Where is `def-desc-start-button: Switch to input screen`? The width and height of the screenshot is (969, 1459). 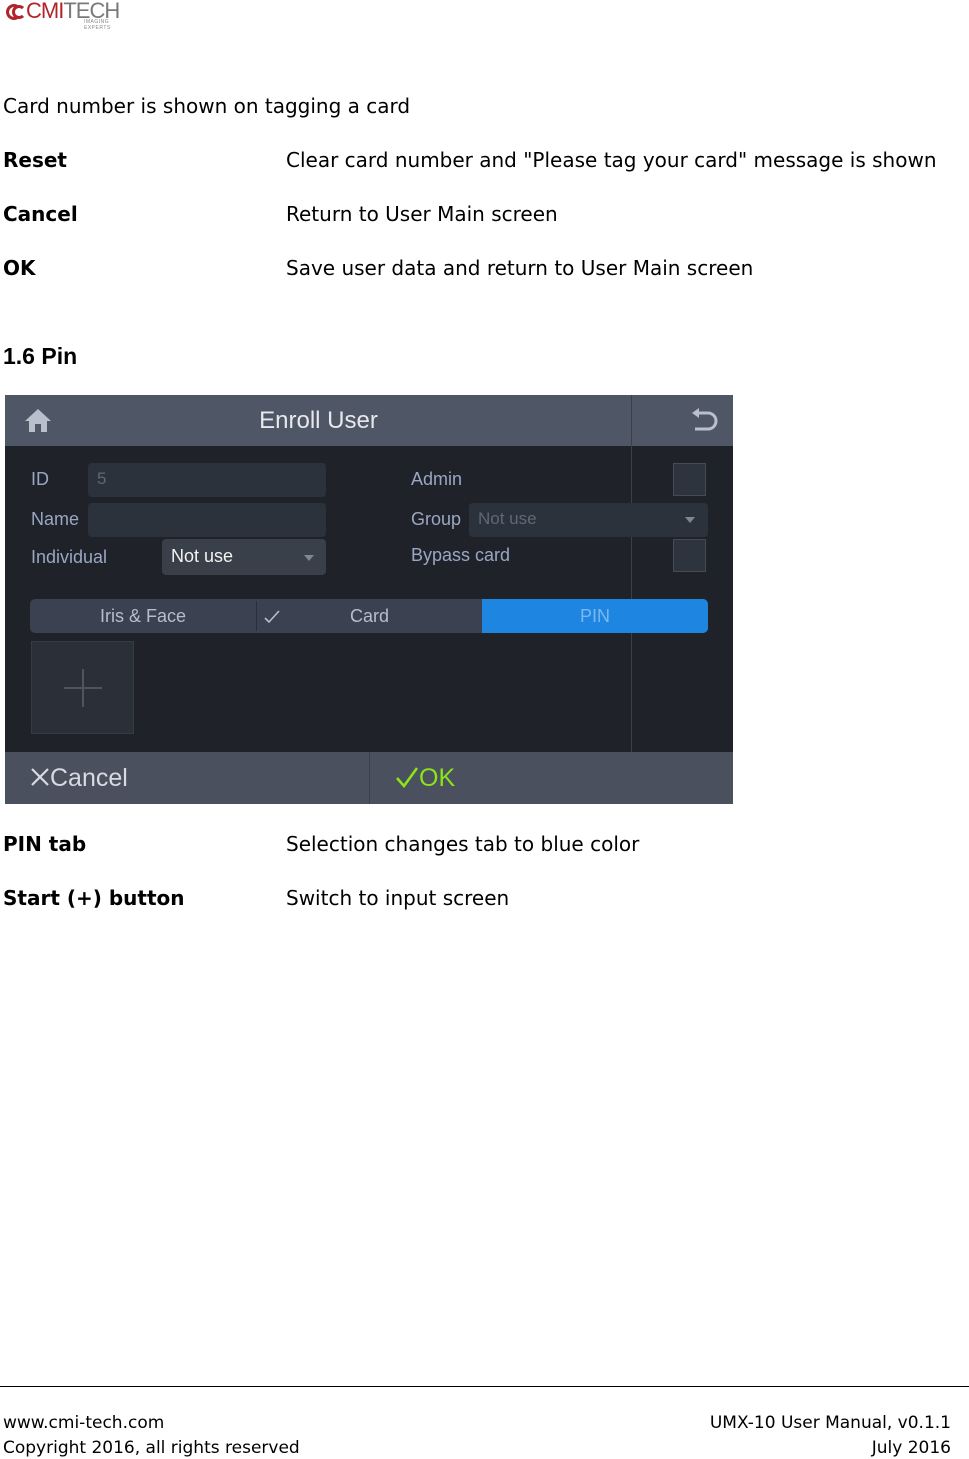
def-desc-start-button: Switch to input screen is located at coordinates (398, 898).